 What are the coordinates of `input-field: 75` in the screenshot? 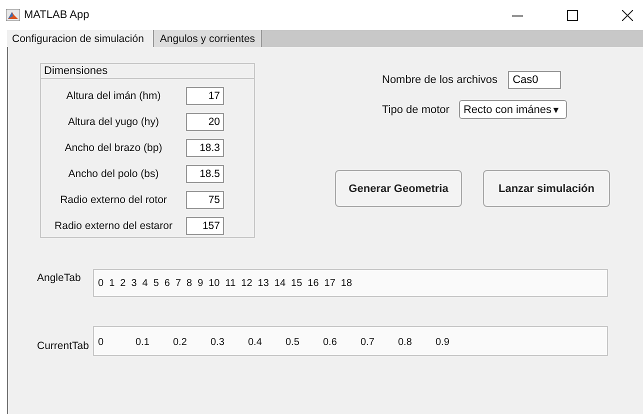 It's located at (205, 200).